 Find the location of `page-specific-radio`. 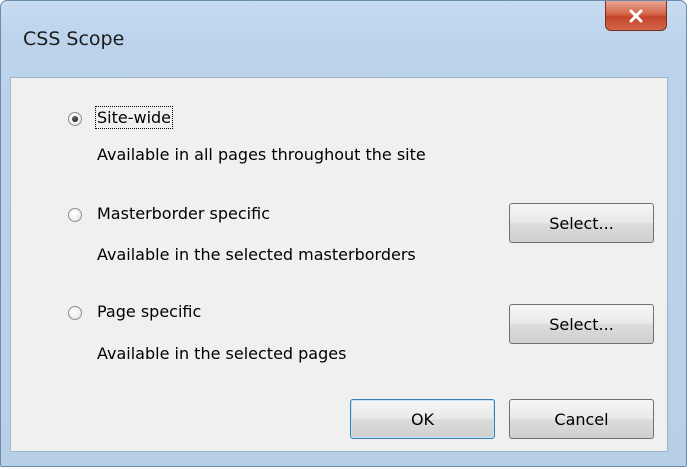

page-specific-radio is located at coordinates (75, 313).